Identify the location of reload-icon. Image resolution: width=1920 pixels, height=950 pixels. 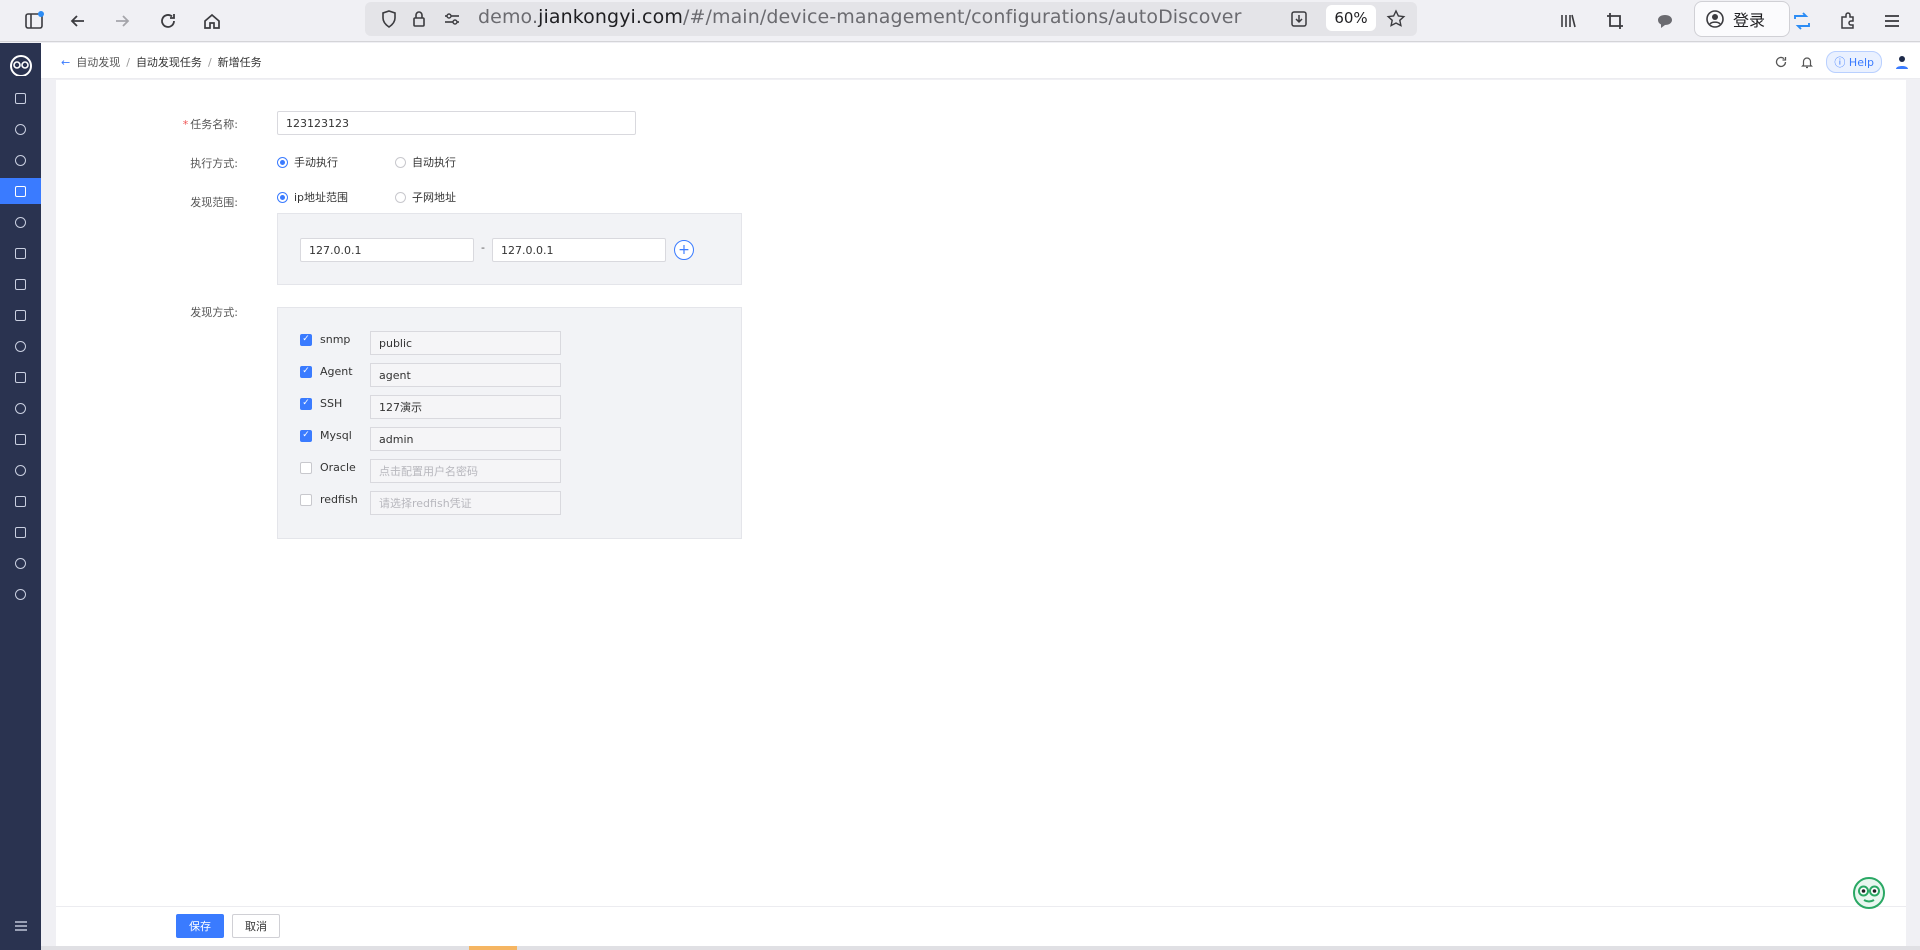
(168, 21).